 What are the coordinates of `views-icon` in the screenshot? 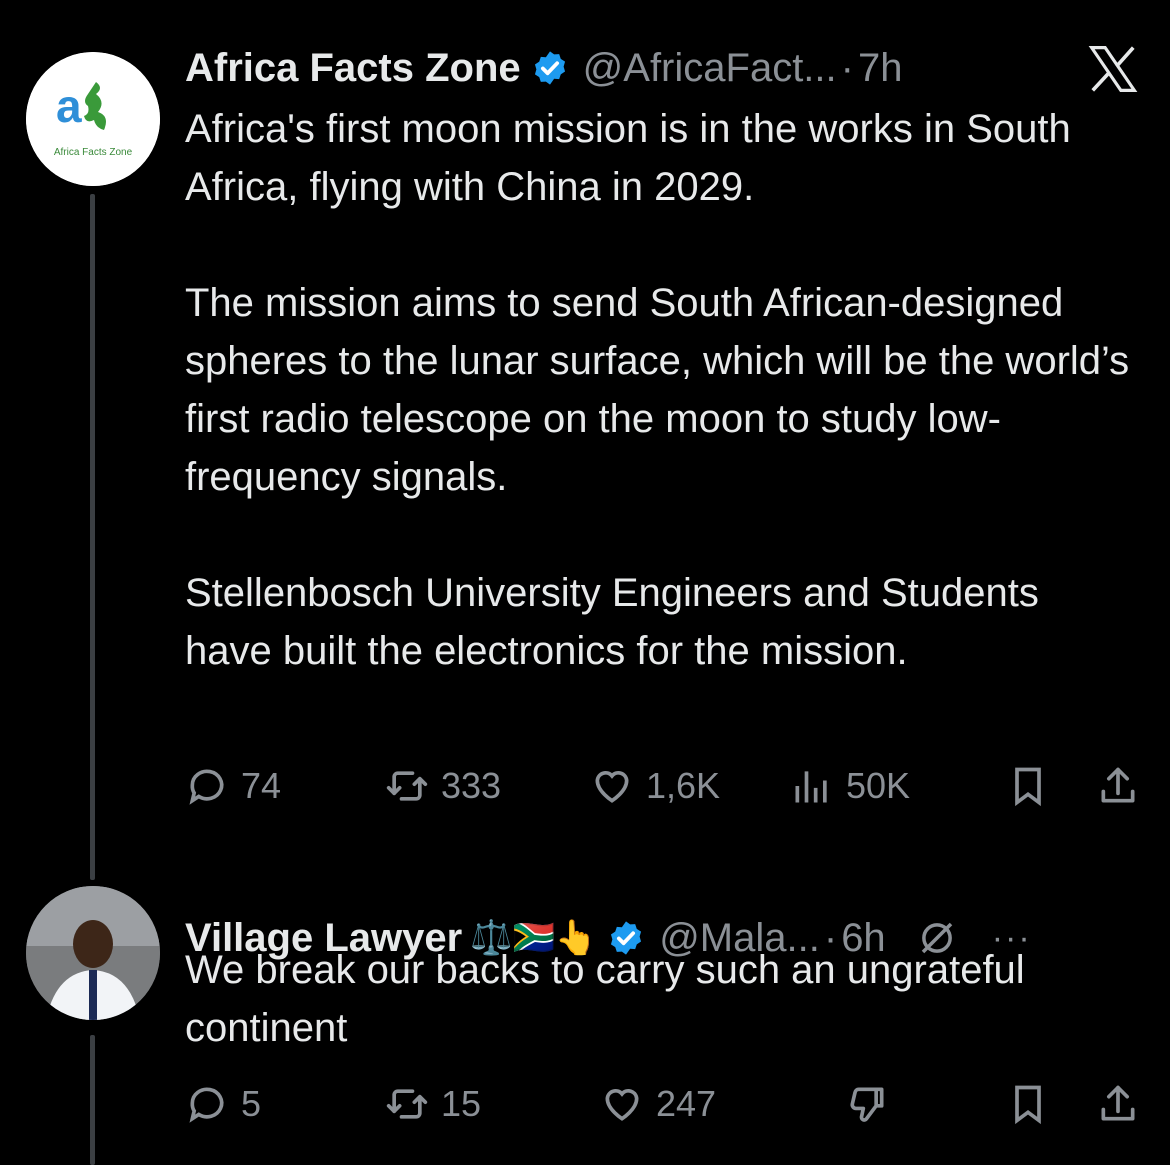 It's located at (811, 787).